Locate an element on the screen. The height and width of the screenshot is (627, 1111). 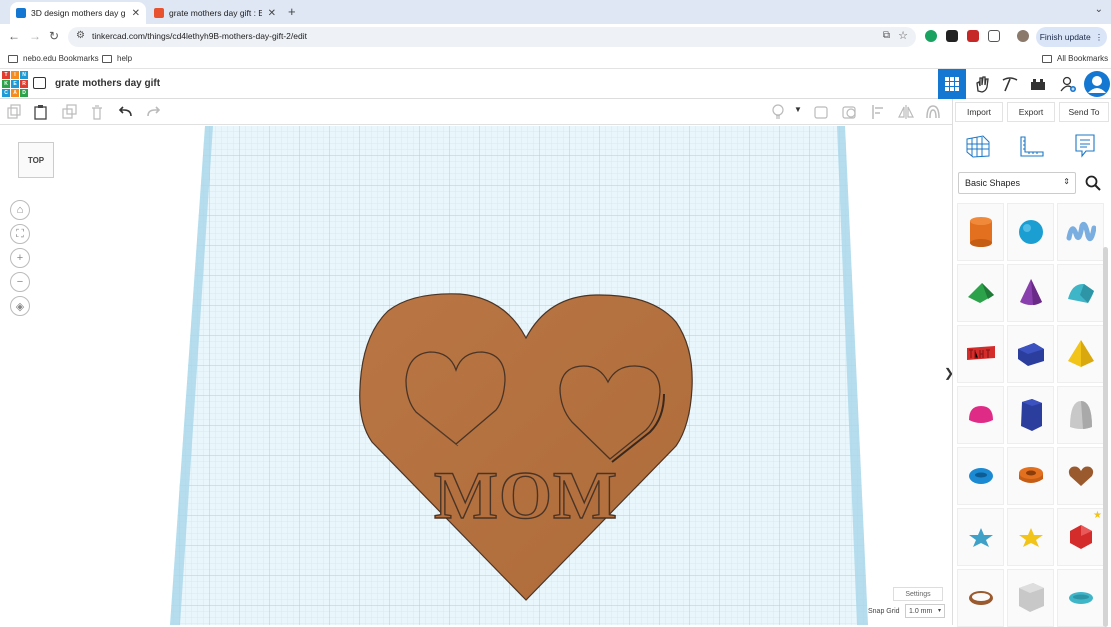
copy-icon is located at coordinates (14, 112).